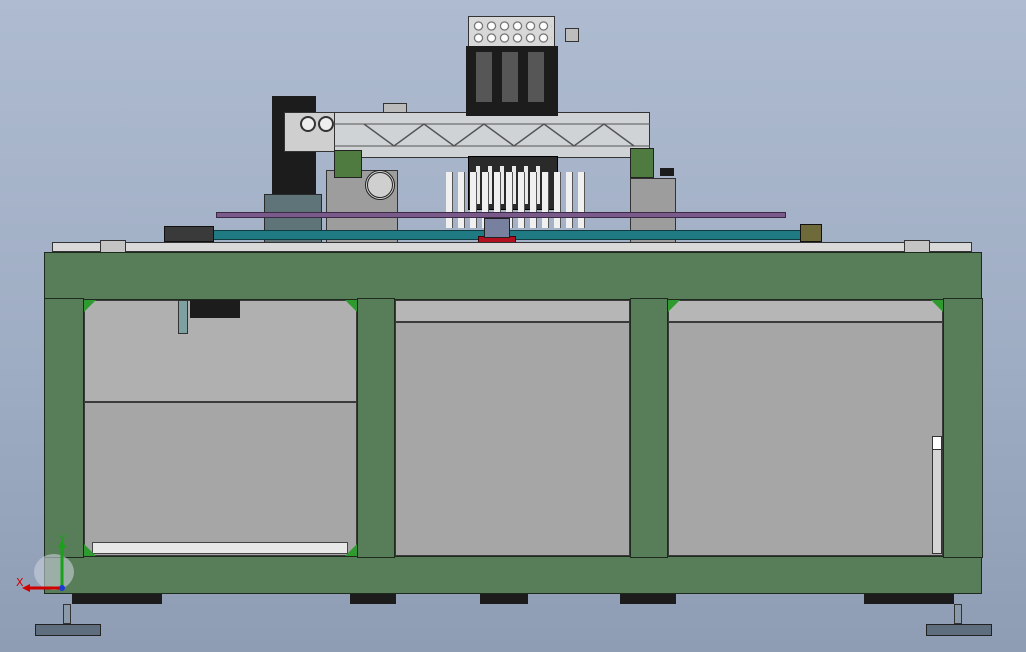 Image resolution: width=1026 pixels, height=652 pixels. What do you see at coordinates (572, 35) in the screenshot?
I see `small-bracket-icon` at bounding box center [572, 35].